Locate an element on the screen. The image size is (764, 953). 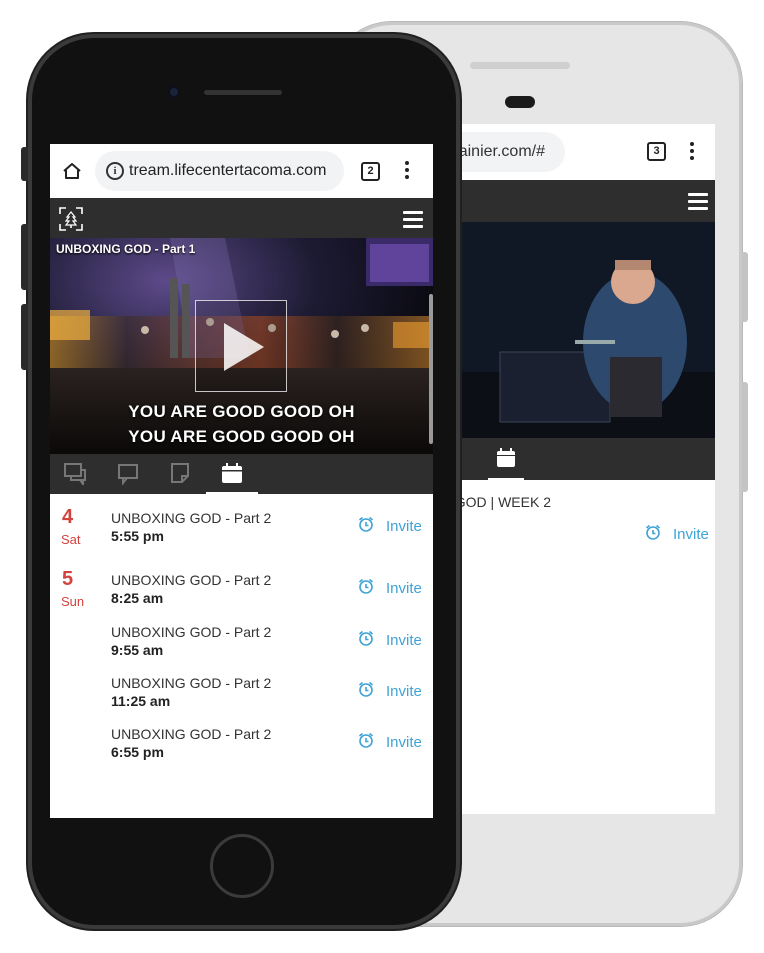
volume-up-button is located at coordinates (24, 257).